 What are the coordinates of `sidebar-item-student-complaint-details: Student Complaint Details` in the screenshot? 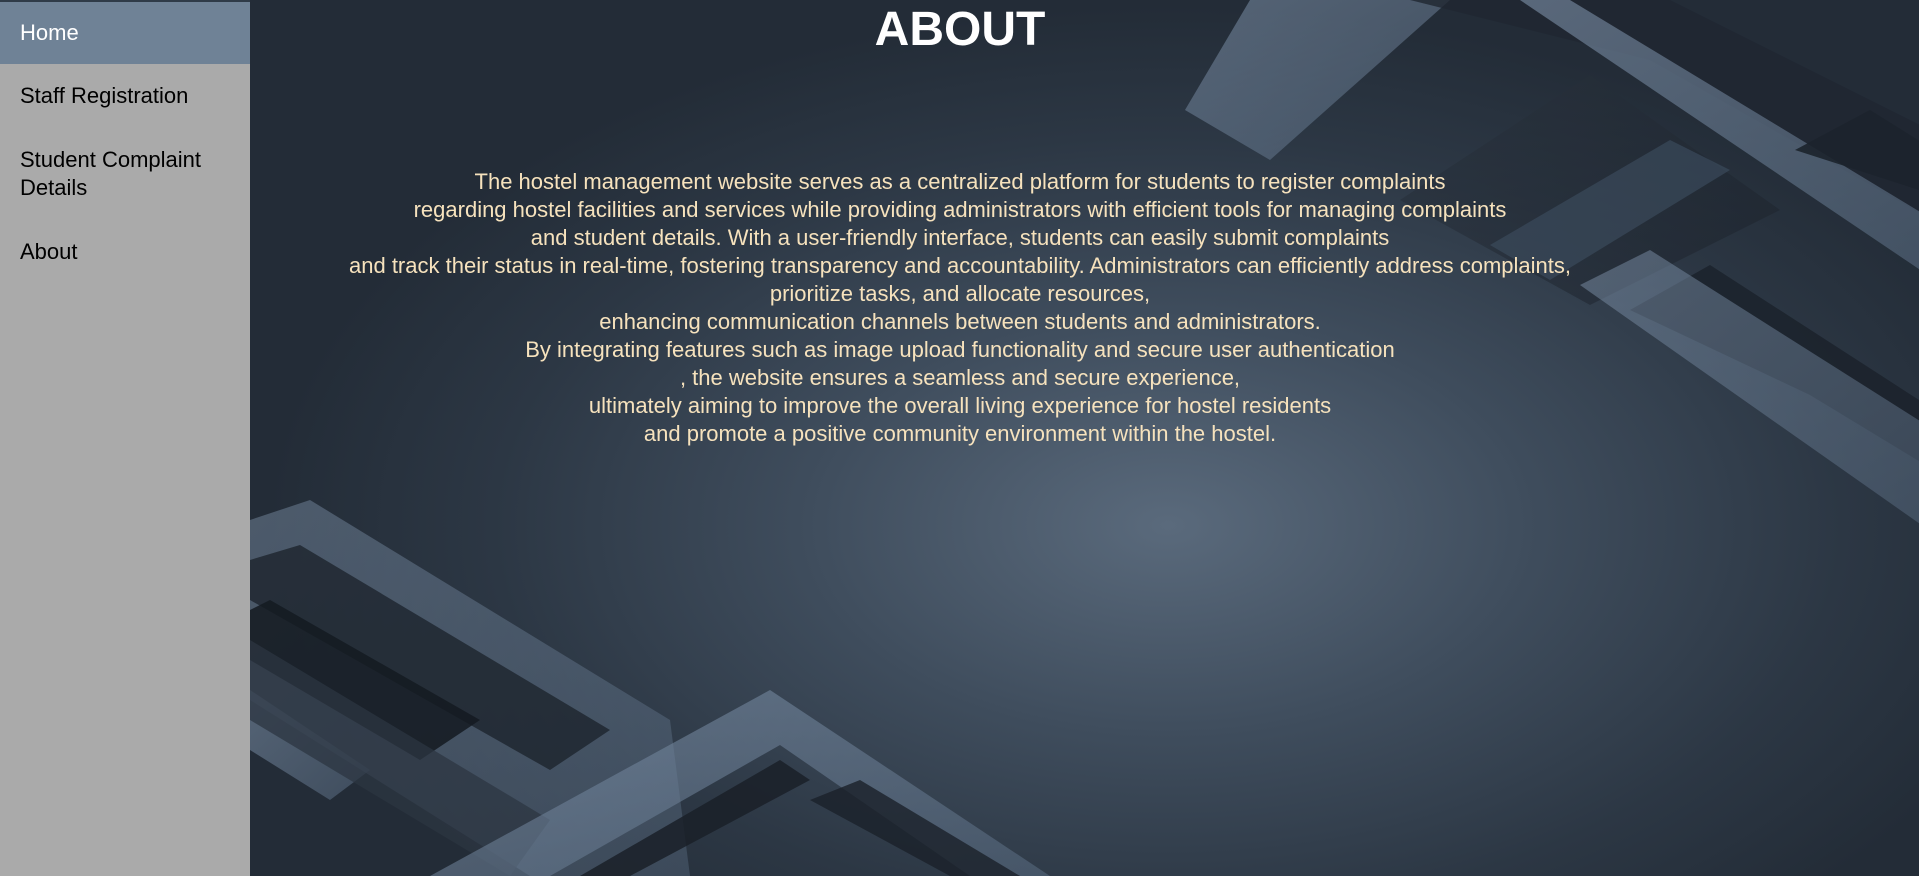 It's located at (125, 174).